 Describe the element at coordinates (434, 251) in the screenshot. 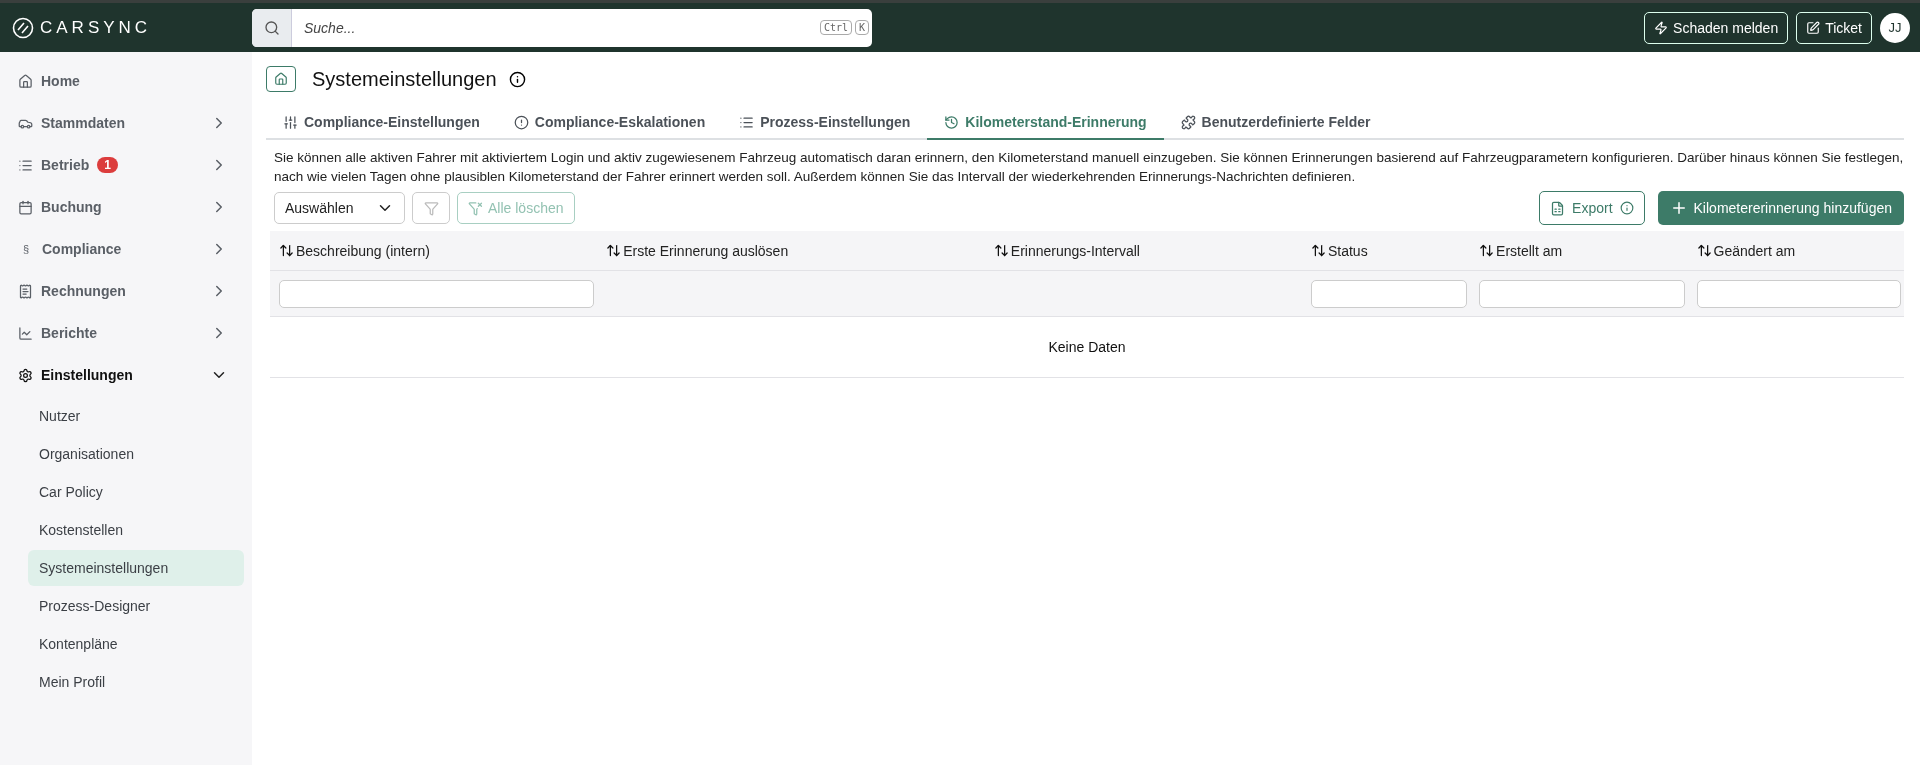

I see `column-header: Beschreibung (intern)` at that location.